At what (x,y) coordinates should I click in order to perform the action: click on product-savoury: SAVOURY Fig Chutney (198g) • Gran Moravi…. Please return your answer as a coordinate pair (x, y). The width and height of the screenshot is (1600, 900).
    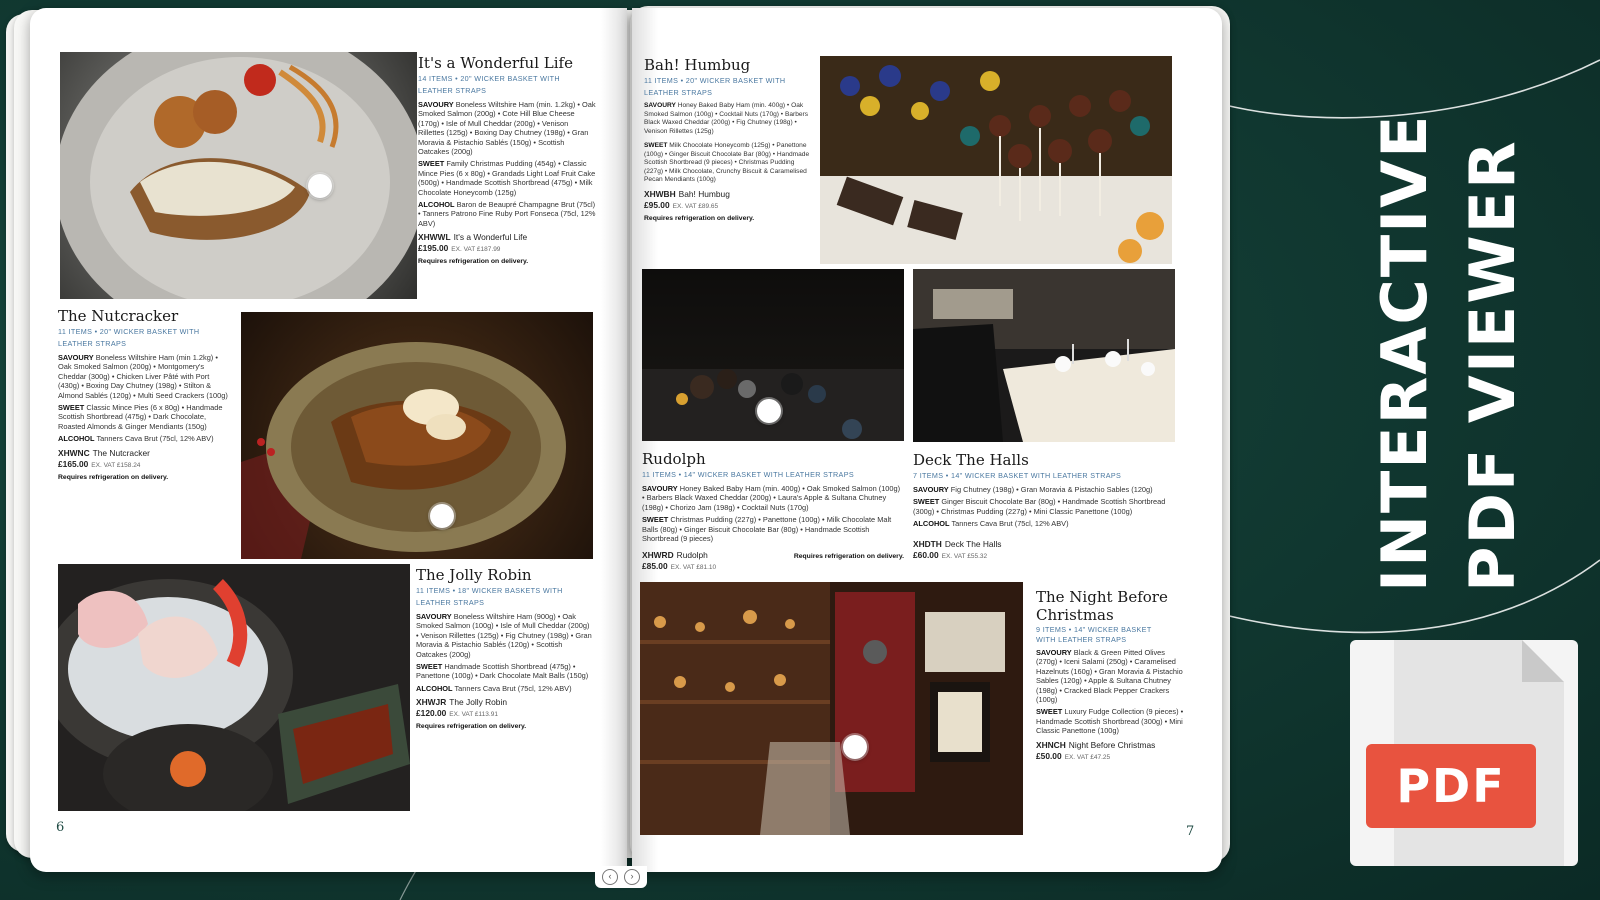
    Looking at the image, I should click on (1044, 489).